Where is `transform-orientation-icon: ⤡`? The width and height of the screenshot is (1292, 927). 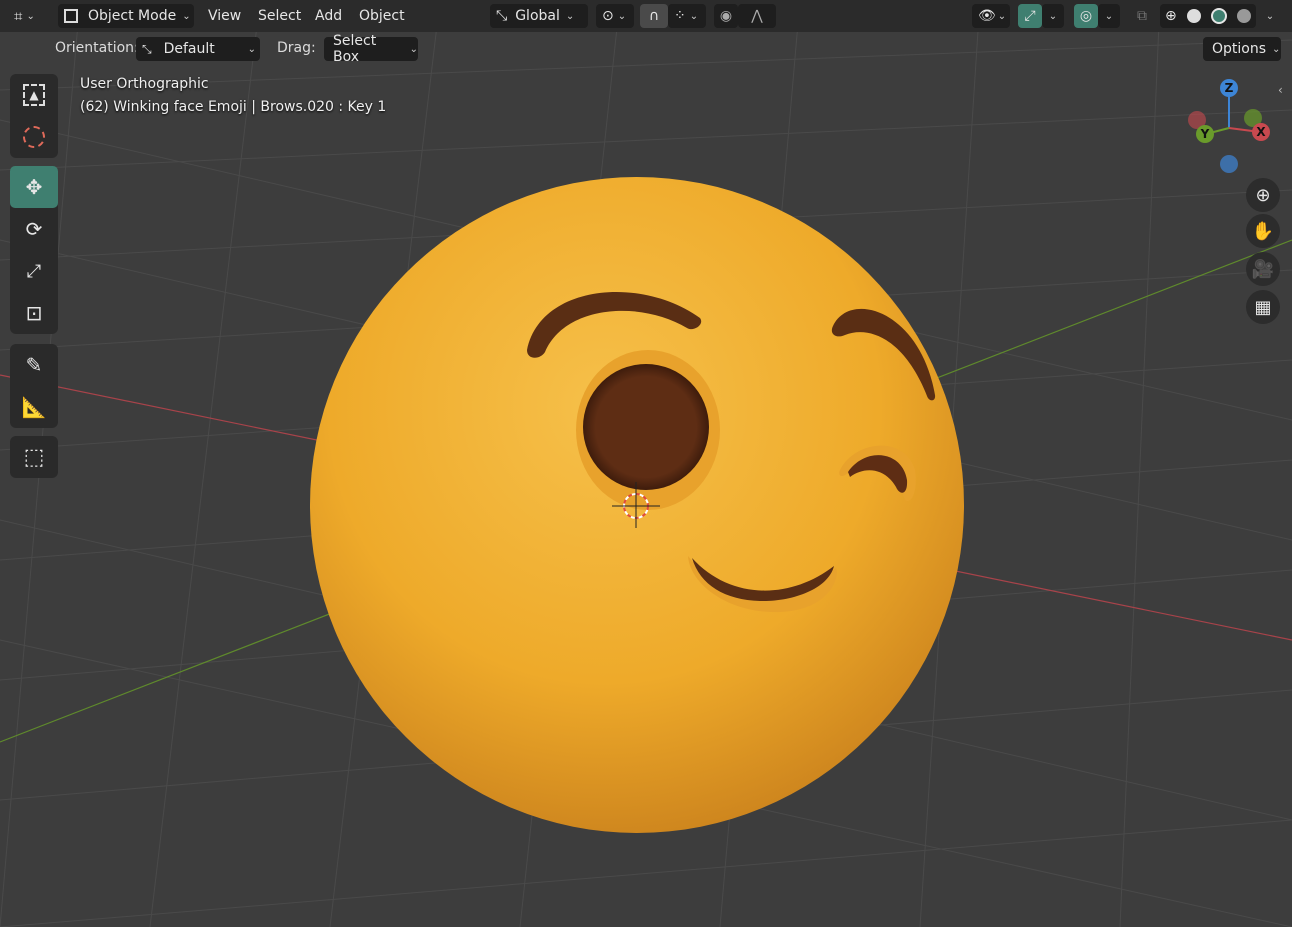
transform-orientation-icon: ⤡ is located at coordinates (502, 16).